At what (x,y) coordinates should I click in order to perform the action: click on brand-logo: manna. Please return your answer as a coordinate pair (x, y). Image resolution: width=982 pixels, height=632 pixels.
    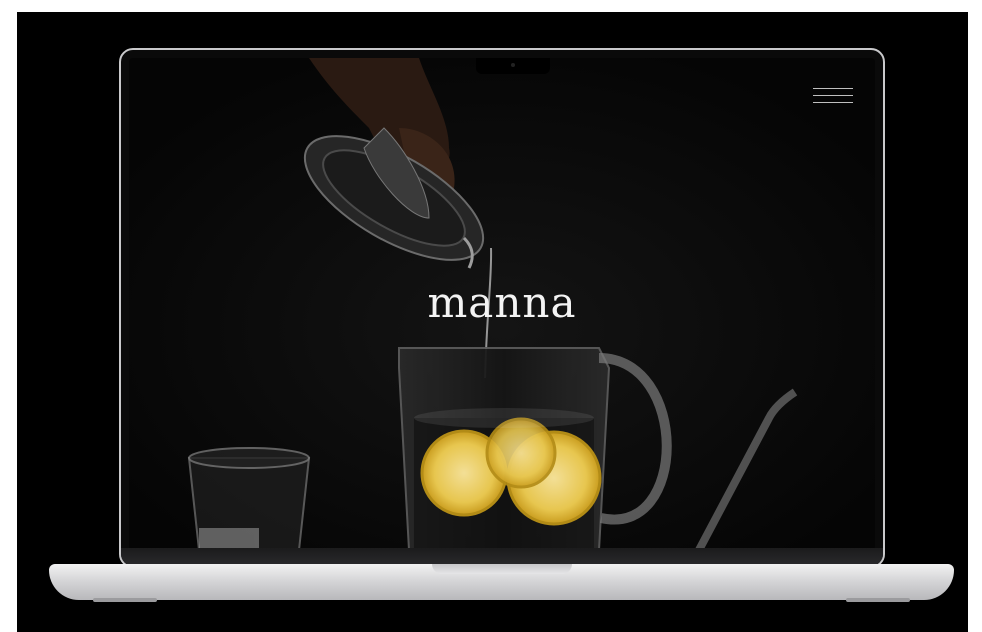
    Looking at the image, I should click on (502, 302).